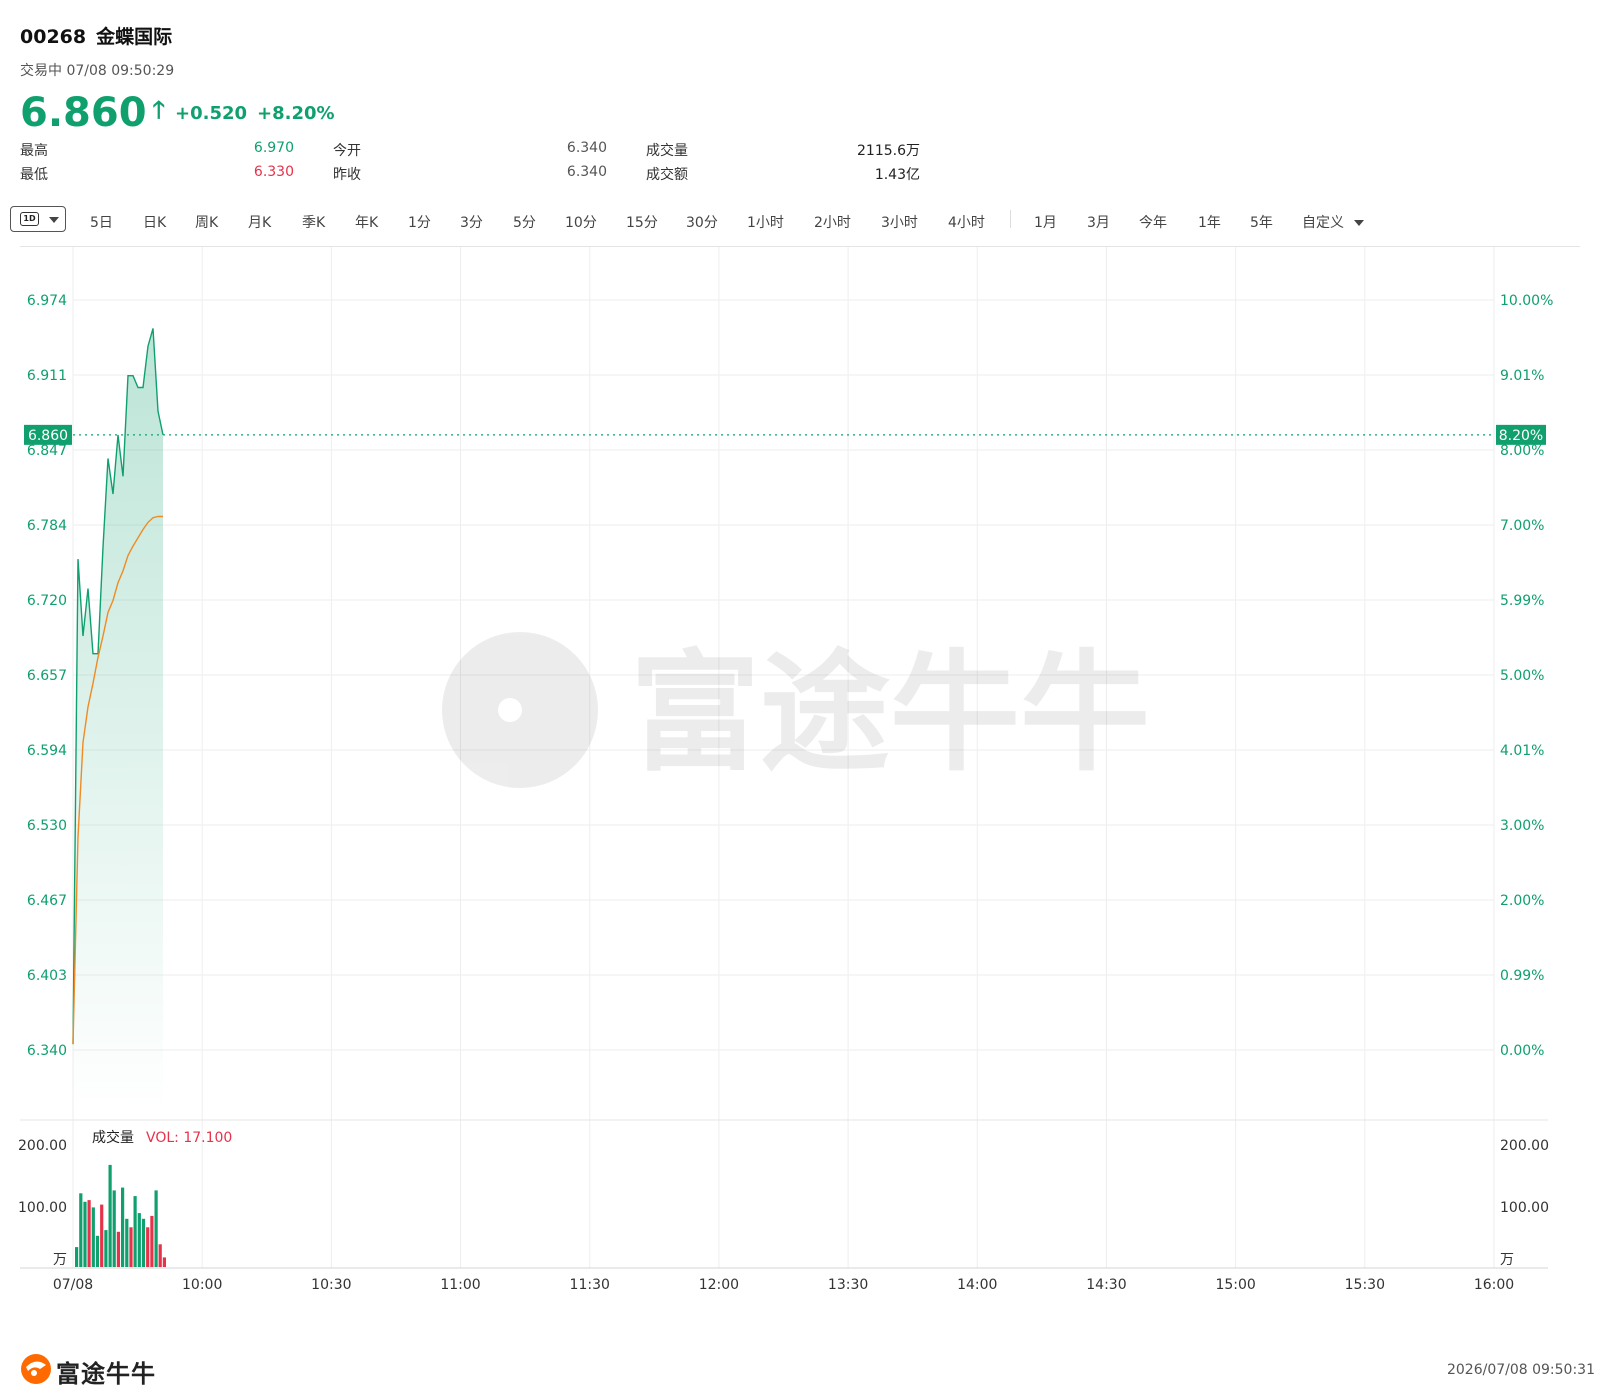  What do you see at coordinates (47, 751) in the screenshot?
I see `y-tick-label-left: 6.594` at bounding box center [47, 751].